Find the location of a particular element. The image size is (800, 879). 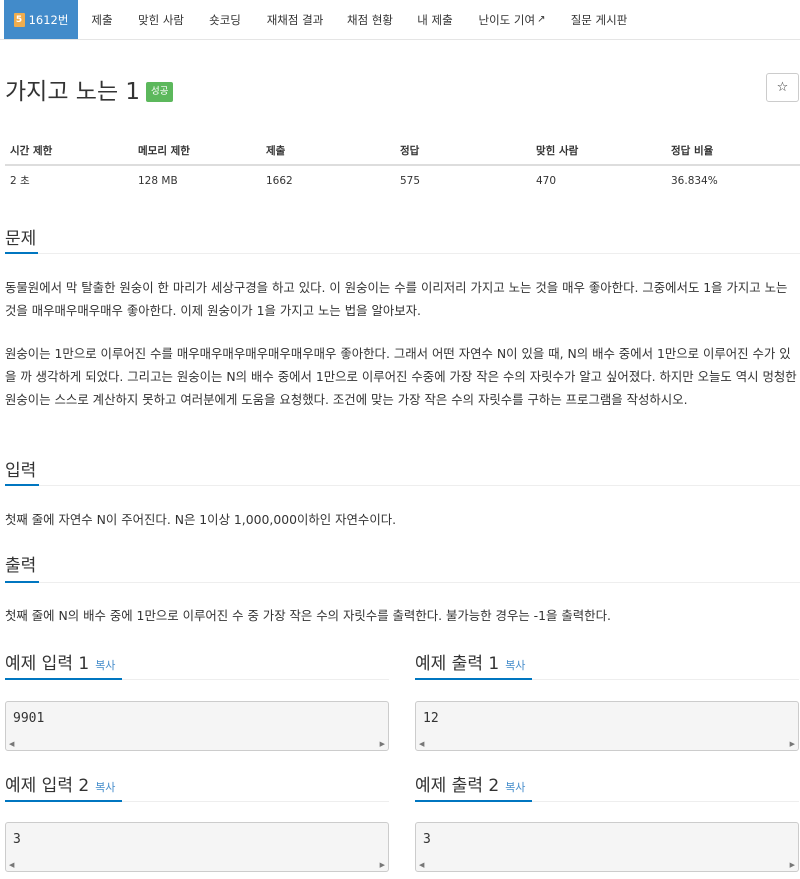

tab-problem-number-label: 1612번 is located at coordinates (48, 19).